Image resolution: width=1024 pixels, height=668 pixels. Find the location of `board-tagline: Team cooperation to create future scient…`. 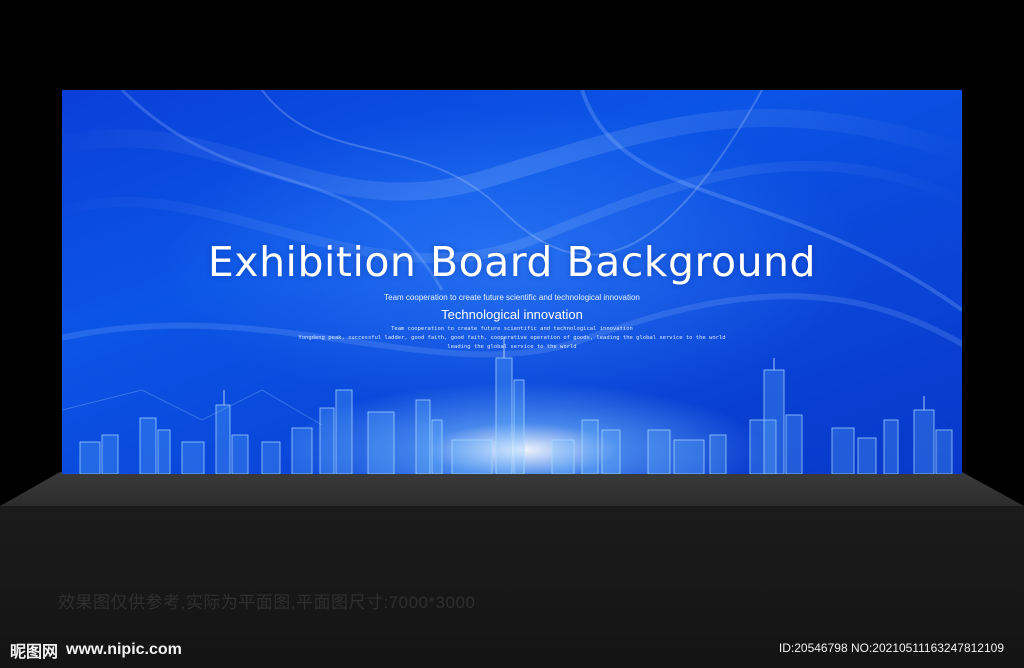

board-tagline: Team cooperation to create future scient… is located at coordinates (512, 297).